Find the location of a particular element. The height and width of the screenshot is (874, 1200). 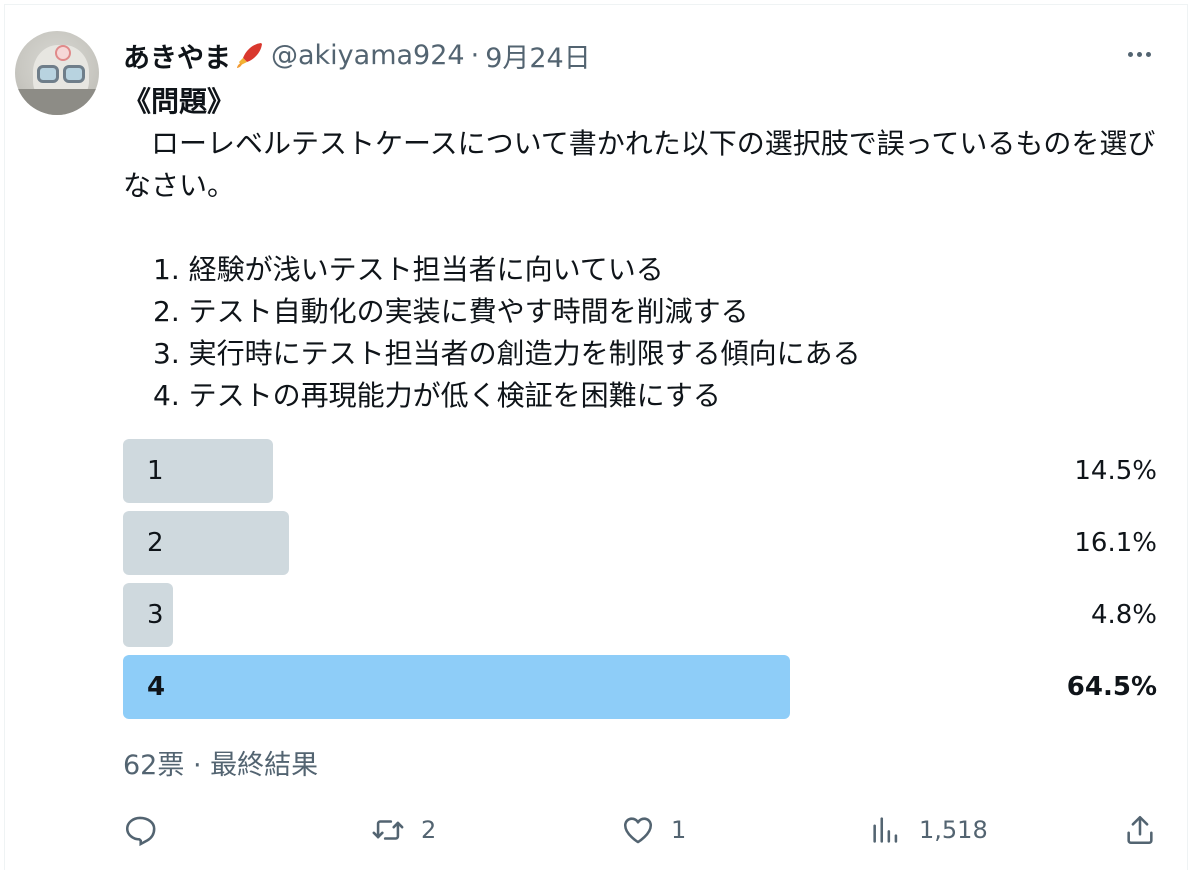

option-item: 3. 実行時にテスト担当者の創造力を制限する傾向にある is located at coordinates (507, 353).